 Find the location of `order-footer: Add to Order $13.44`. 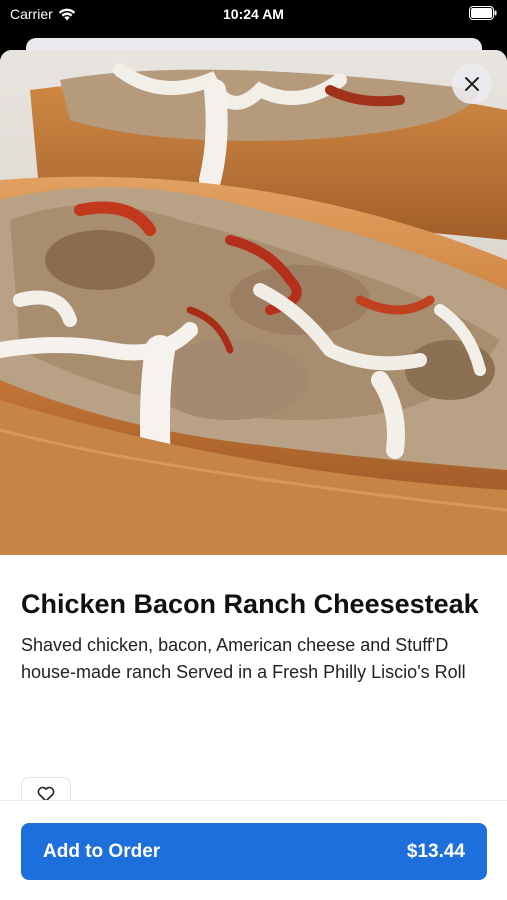

order-footer: Add to Order $13.44 is located at coordinates (253, 850).